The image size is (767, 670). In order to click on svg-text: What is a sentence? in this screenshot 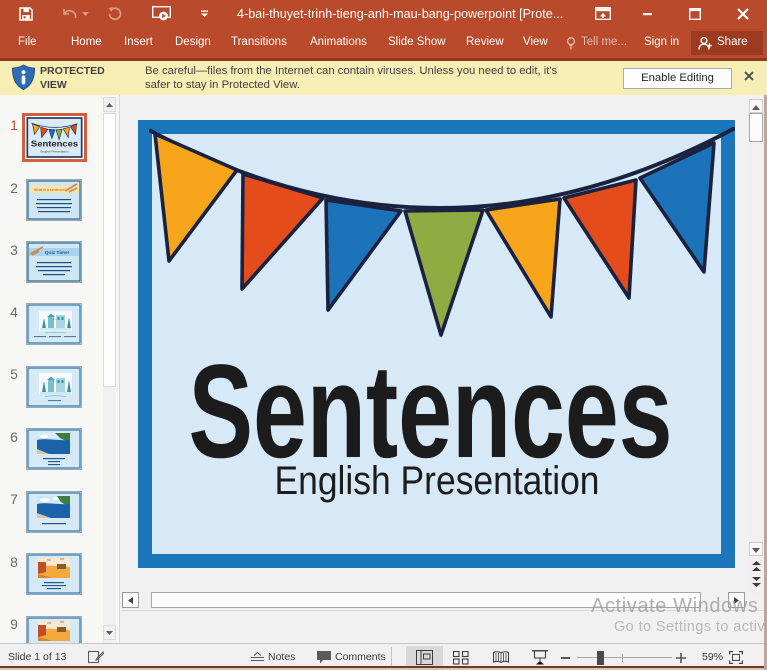, I will do `click(50, 190)`.